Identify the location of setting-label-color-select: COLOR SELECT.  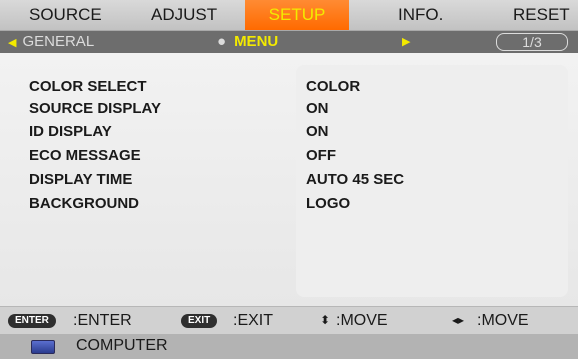
(88, 86).